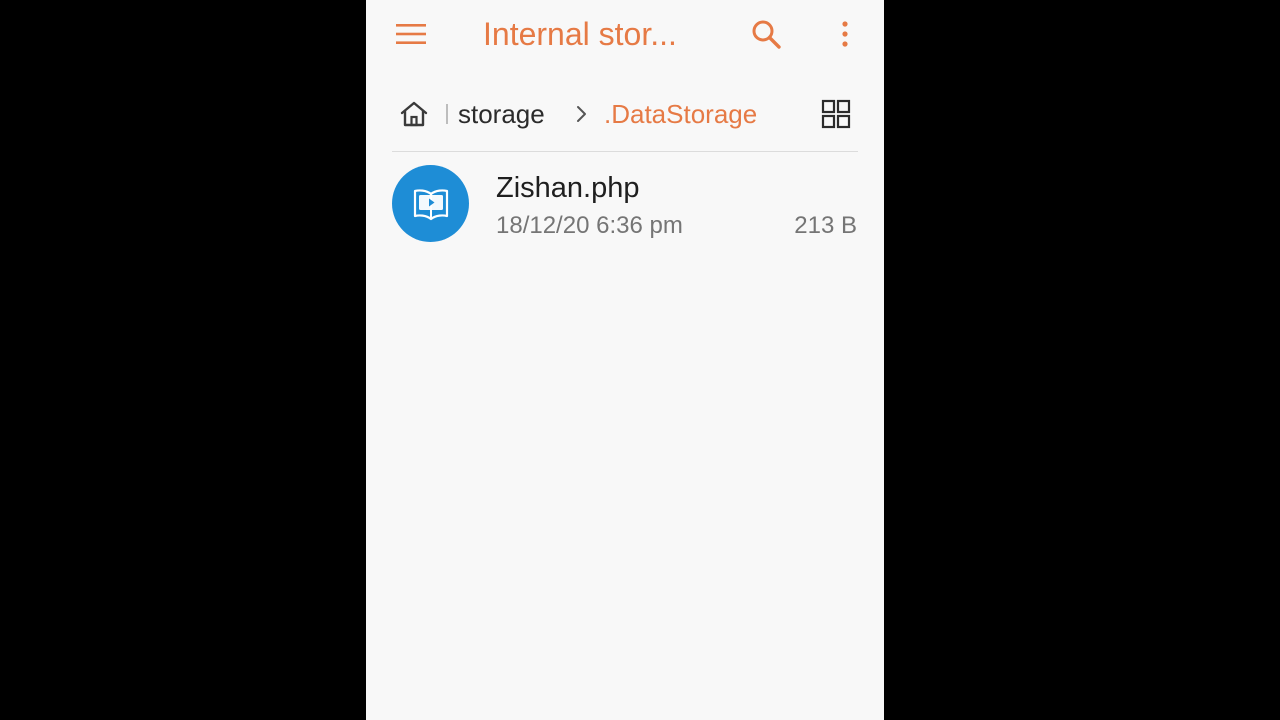 This screenshot has width=1280, height=720. Describe the element at coordinates (766, 34) in the screenshot. I see `search-icon` at that location.